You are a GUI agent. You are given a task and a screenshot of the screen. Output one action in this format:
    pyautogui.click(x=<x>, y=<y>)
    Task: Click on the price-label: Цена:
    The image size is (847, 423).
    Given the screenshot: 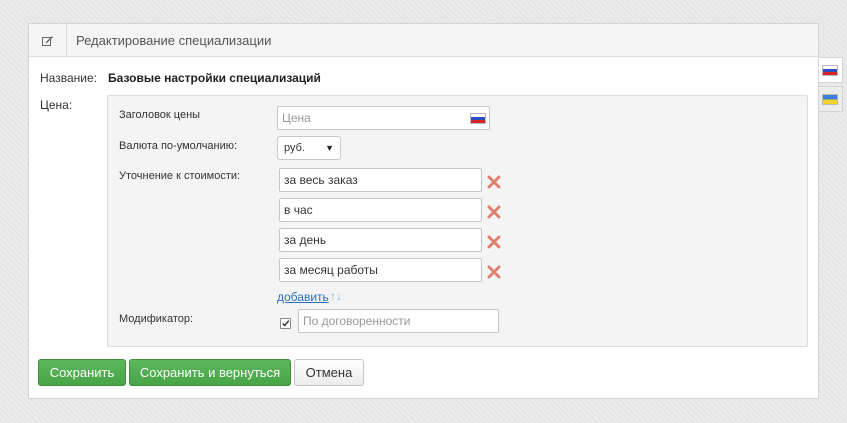 What is the action you would take?
    pyautogui.click(x=56, y=105)
    